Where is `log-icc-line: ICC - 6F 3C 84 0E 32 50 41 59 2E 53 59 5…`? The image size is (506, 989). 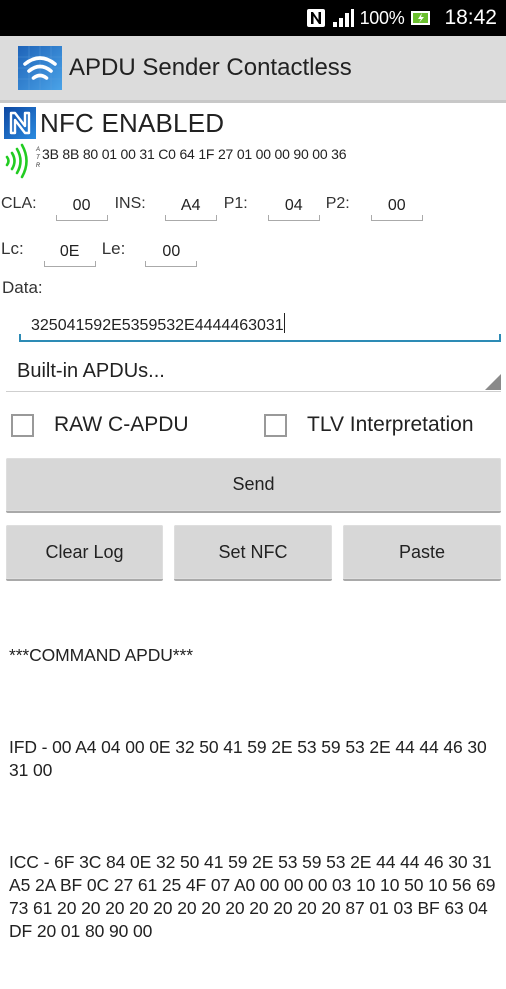
log-icc-line: ICC - 6F 3C 84 0E 32 50 41 59 2E 53 59 5… is located at coordinates (255, 896).